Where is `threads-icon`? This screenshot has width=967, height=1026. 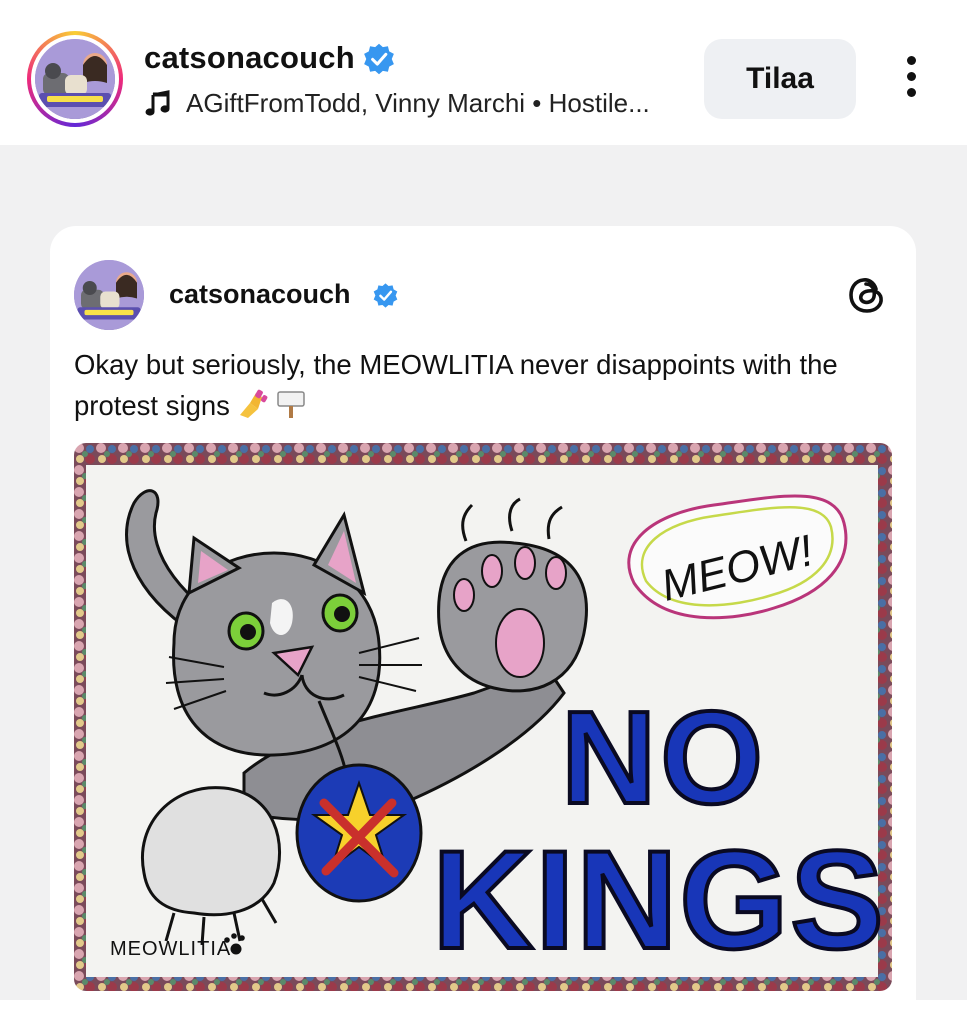 threads-icon is located at coordinates (867, 295).